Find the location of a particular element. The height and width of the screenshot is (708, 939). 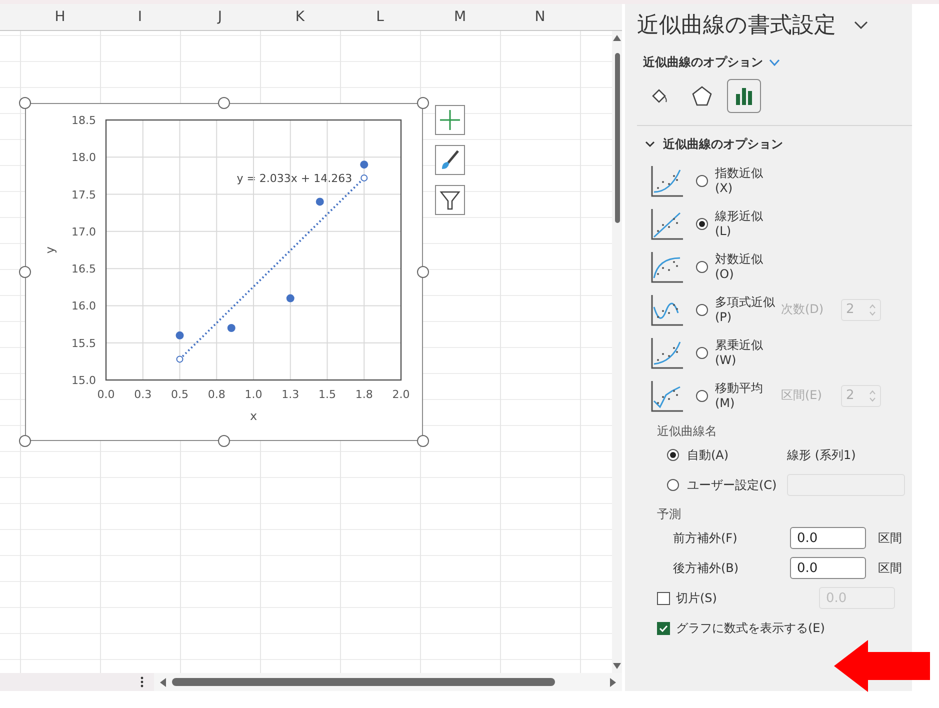

funnel-icon is located at coordinates (450, 200).